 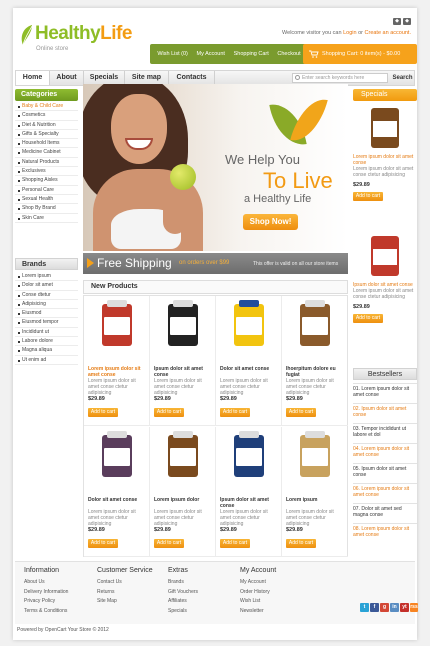 What do you see at coordinates (385, 390) in the screenshot?
I see `bestseller-item: 01. Lorem ipsum dolor sit amet conse` at bounding box center [385, 390].